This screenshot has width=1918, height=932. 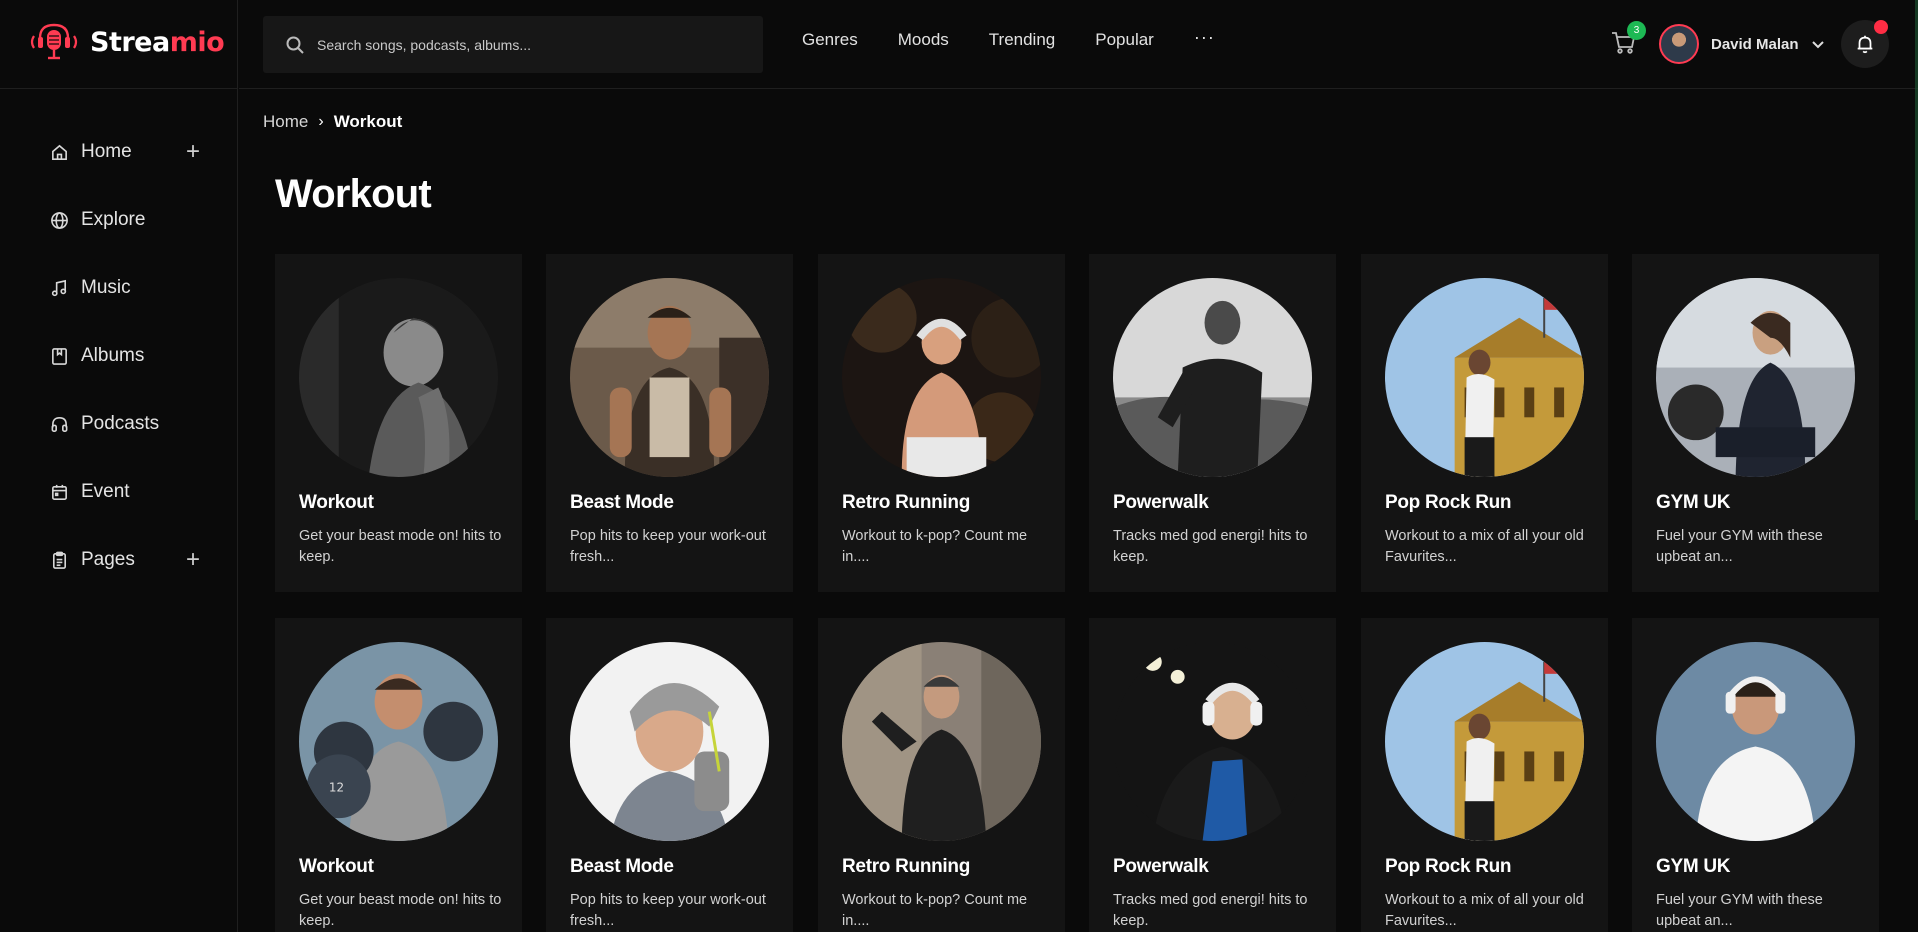 What do you see at coordinates (1636, 30) in the screenshot?
I see `cart-count-badge: 3` at bounding box center [1636, 30].